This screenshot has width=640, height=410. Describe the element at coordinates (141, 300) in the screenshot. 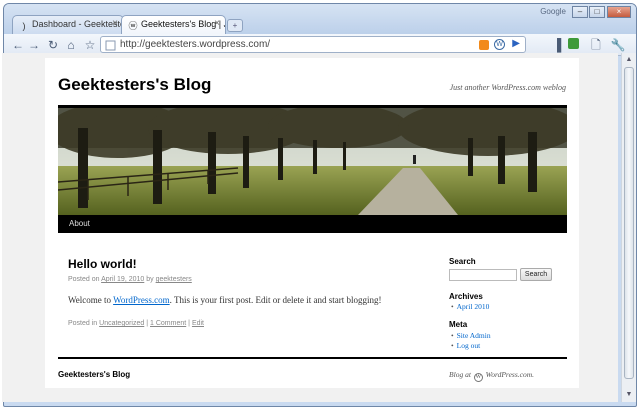

I see `wordpress-link: WordPress.com` at that location.